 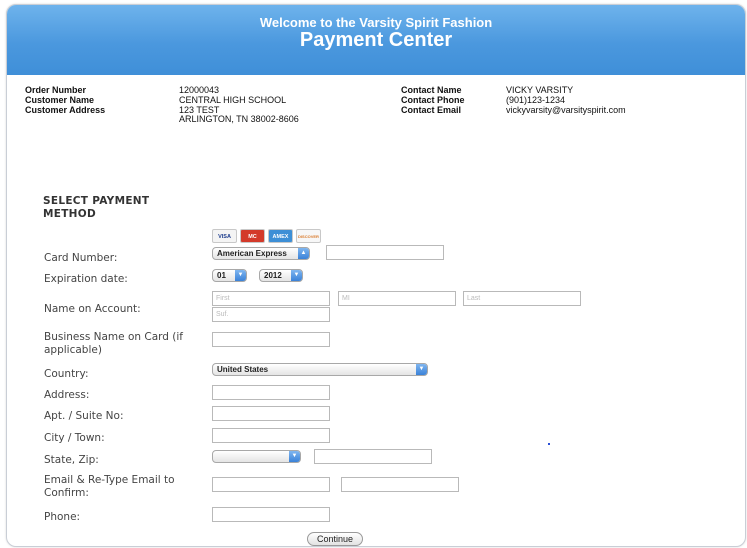 What do you see at coordinates (199, 90) in the screenshot?
I see `order-number-value: 12000043` at bounding box center [199, 90].